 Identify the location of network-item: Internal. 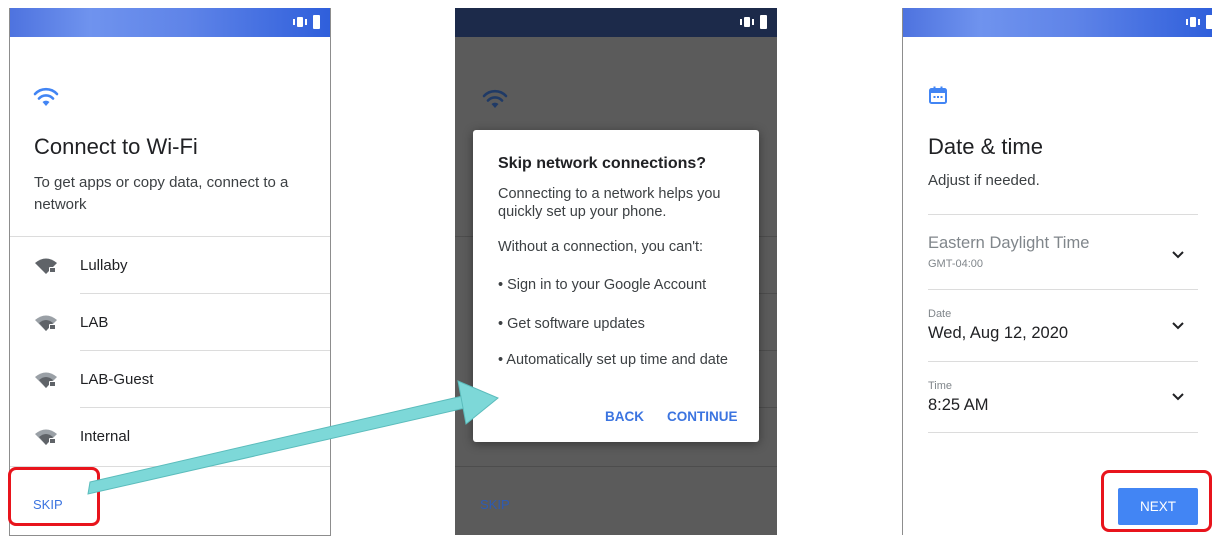
(170, 437).